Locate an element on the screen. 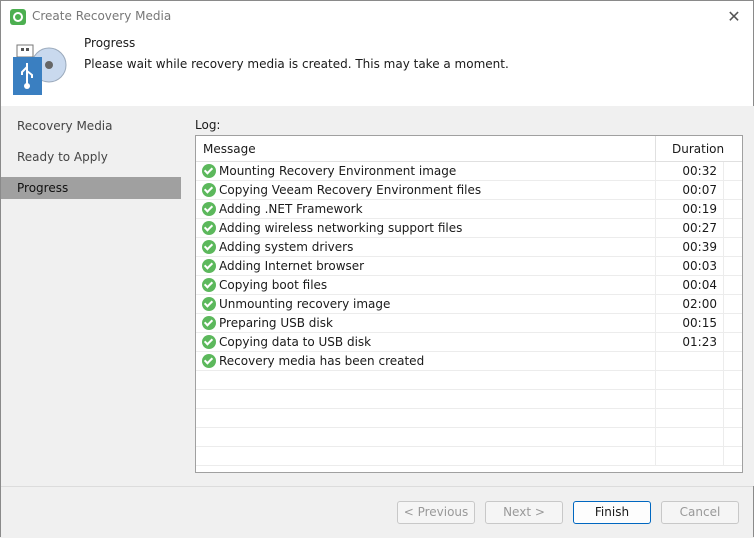 This screenshot has height=538, width=754. message-cell: Unmounting recovery image is located at coordinates (426, 304).